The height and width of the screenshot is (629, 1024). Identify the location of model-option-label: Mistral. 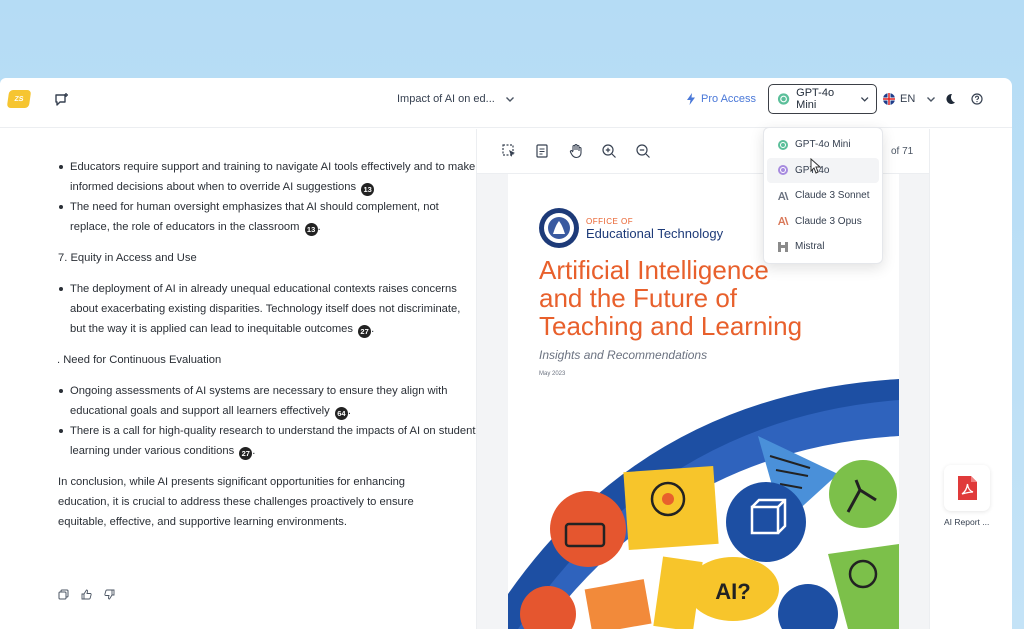
(810, 247).